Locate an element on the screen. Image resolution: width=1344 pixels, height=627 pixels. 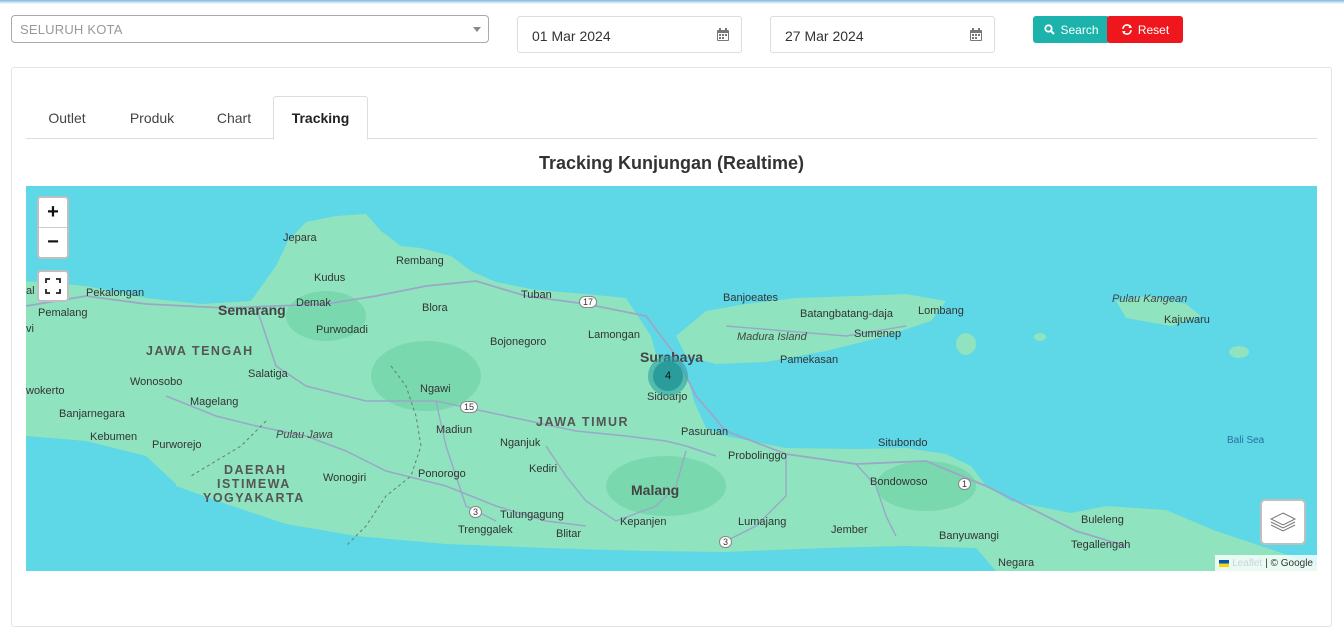
tab-bar: Outlet Produk Chart Tracking is located at coordinates (671, 118).